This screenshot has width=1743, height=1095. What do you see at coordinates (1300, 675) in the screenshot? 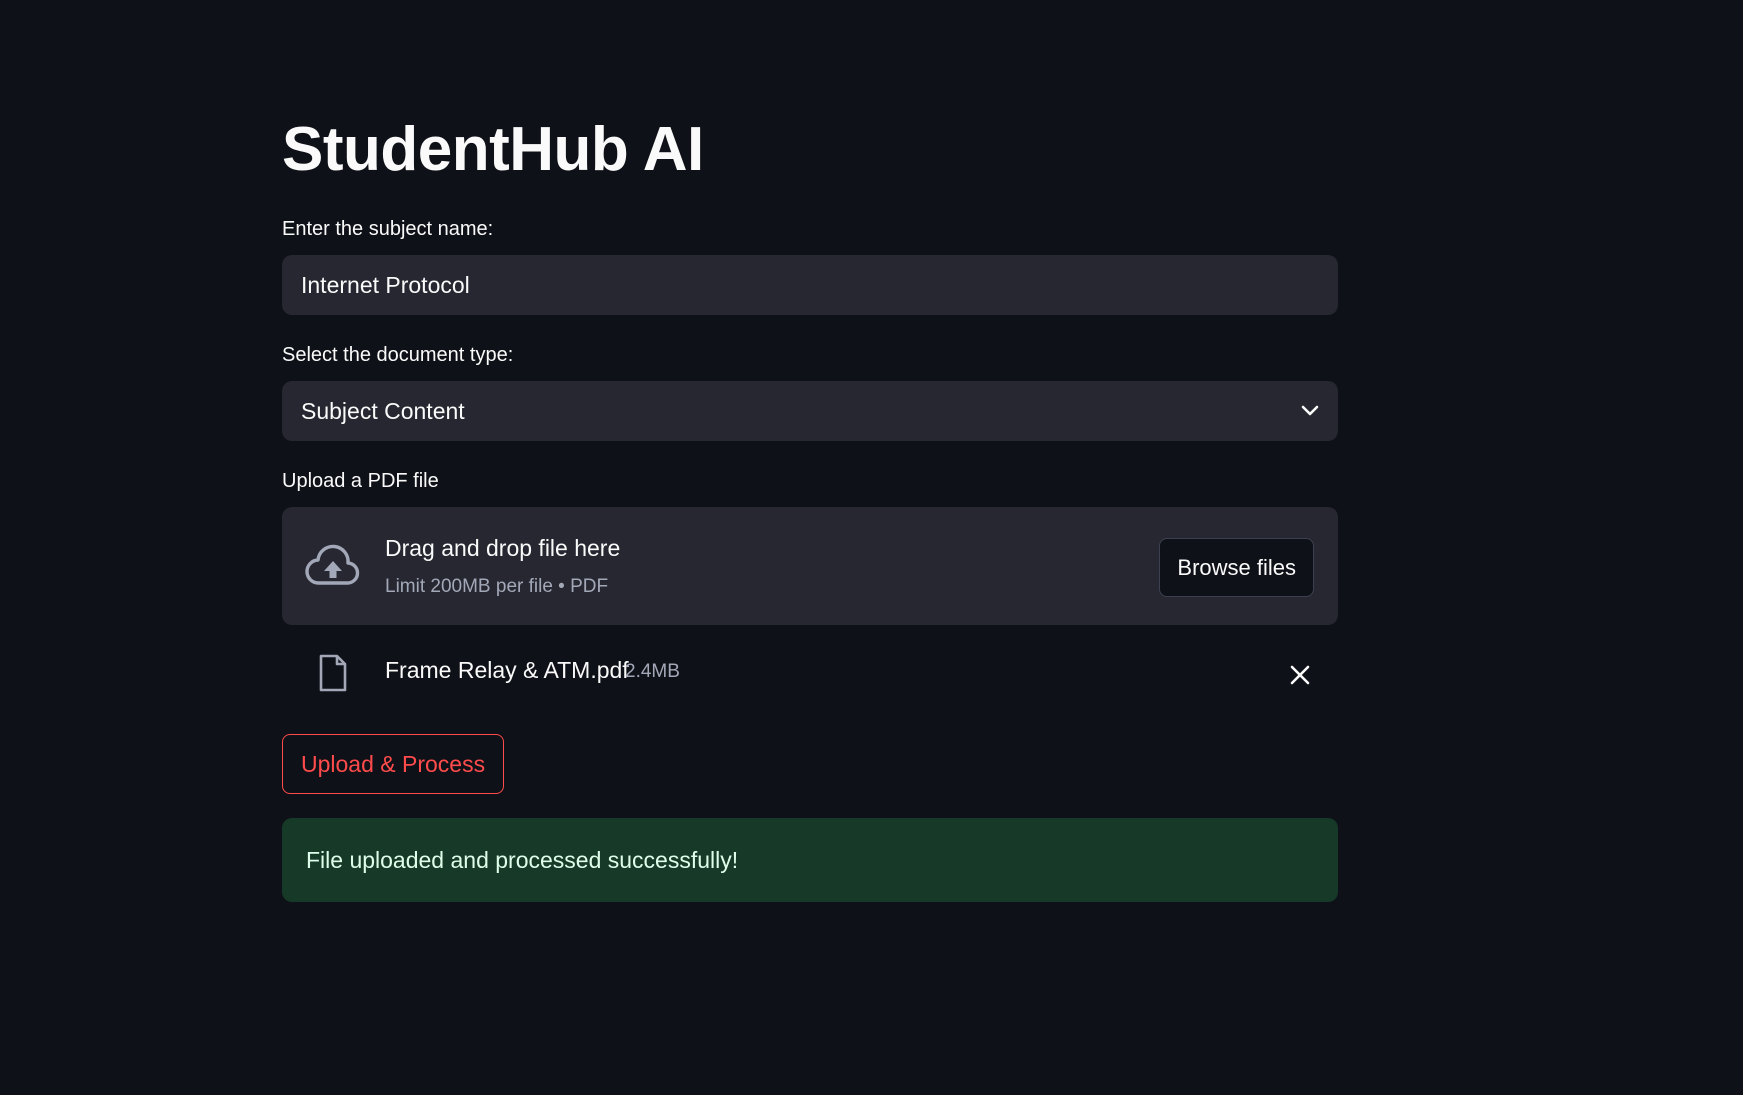
I see `close-icon` at bounding box center [1300, 675].